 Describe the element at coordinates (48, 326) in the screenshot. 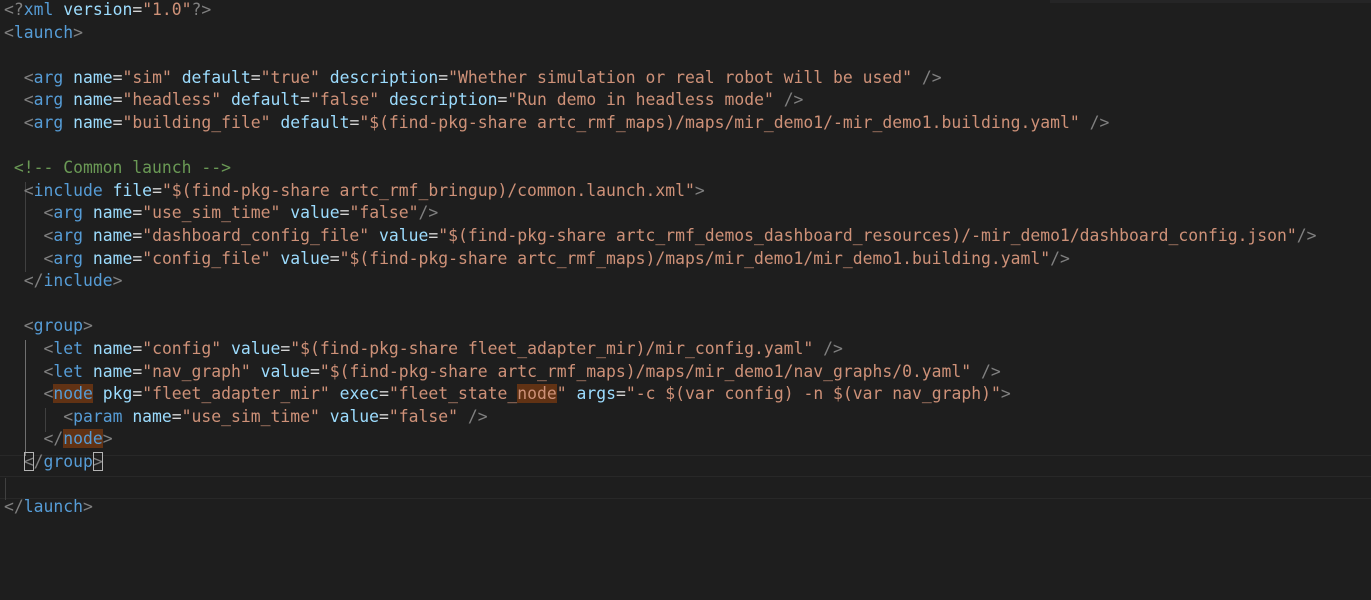

I see `code-line-15: <group>` at that location.